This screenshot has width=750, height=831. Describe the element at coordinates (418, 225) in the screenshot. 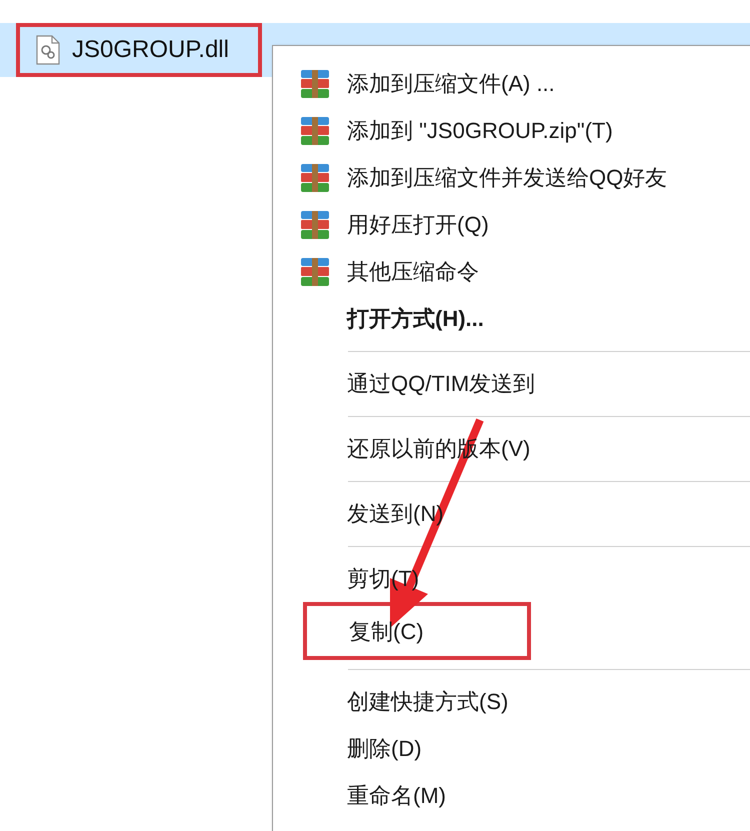

I see `menu-item-label: 用好压打开(Q)` at that location.